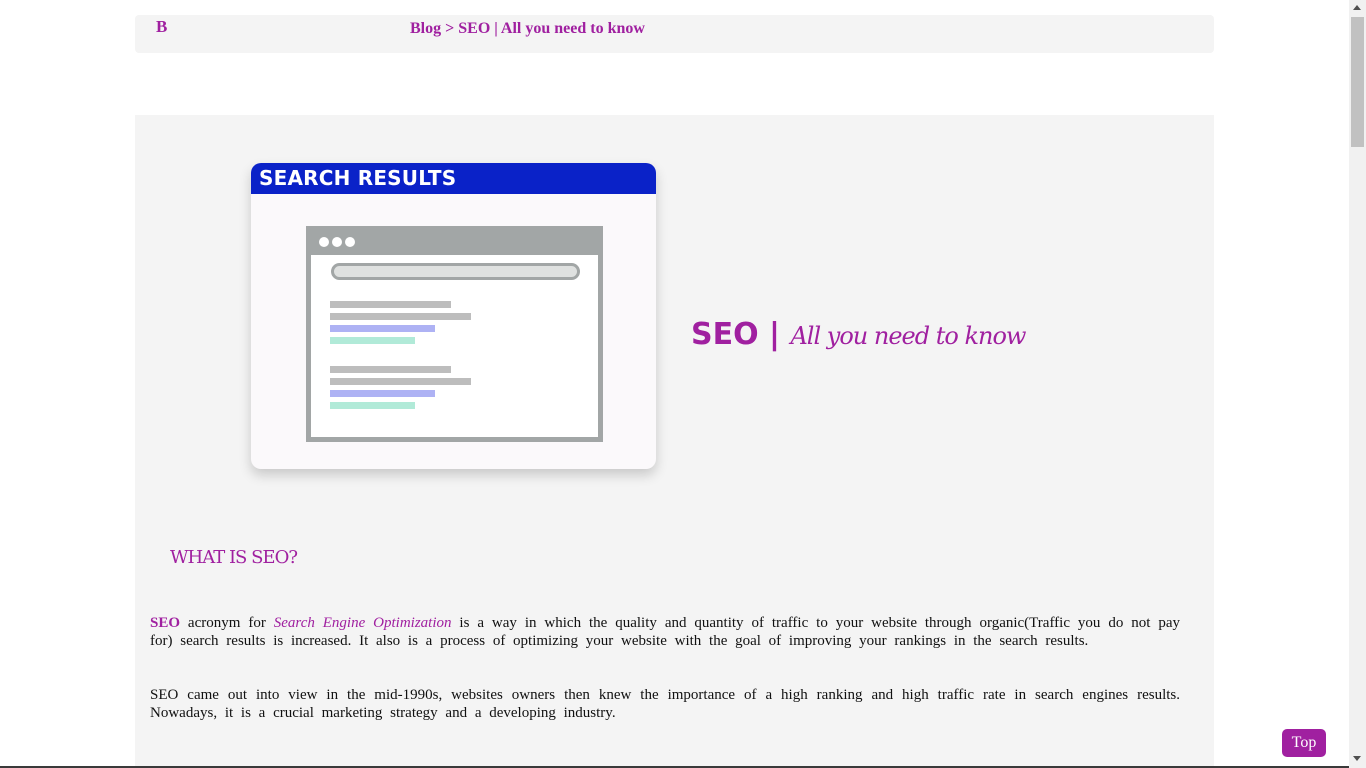  Describe the element at coordinates (674, 34) in the screenshot. I see `top-navbar: B Blog > SEO | All you need to know` at that location.